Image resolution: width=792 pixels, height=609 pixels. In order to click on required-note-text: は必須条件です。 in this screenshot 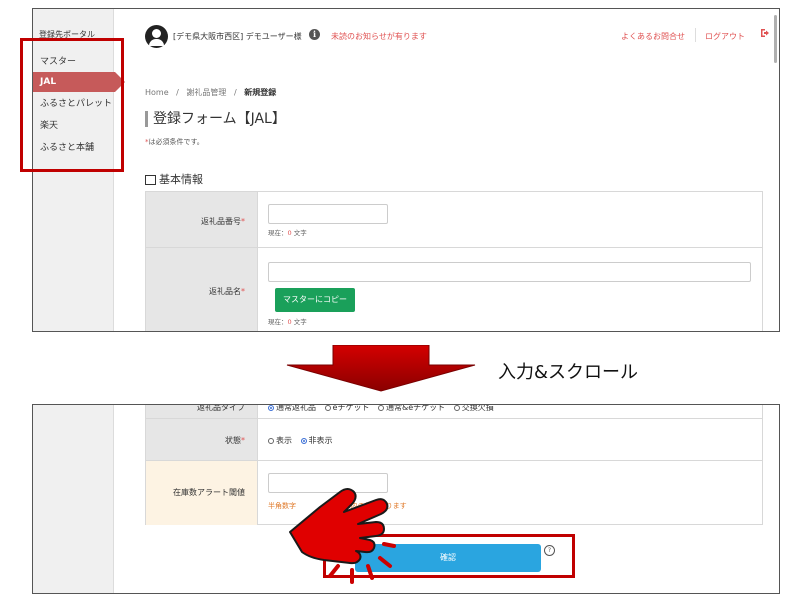, I will do `click(176, 142)`.